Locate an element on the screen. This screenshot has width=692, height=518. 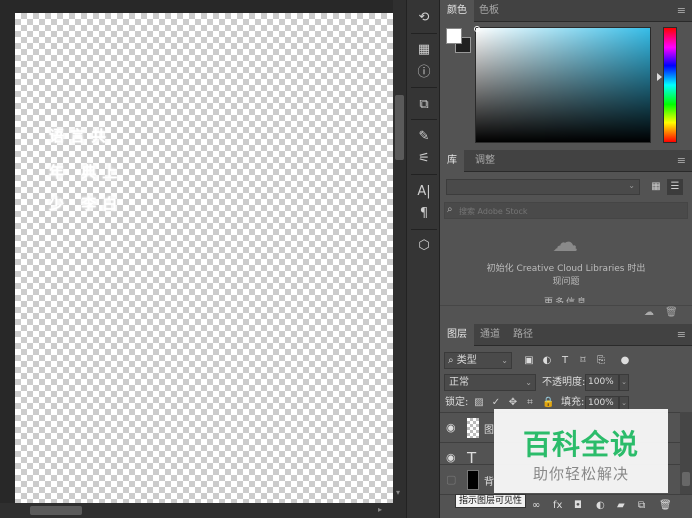
color-picker-field is located at coordinates (563, 85).